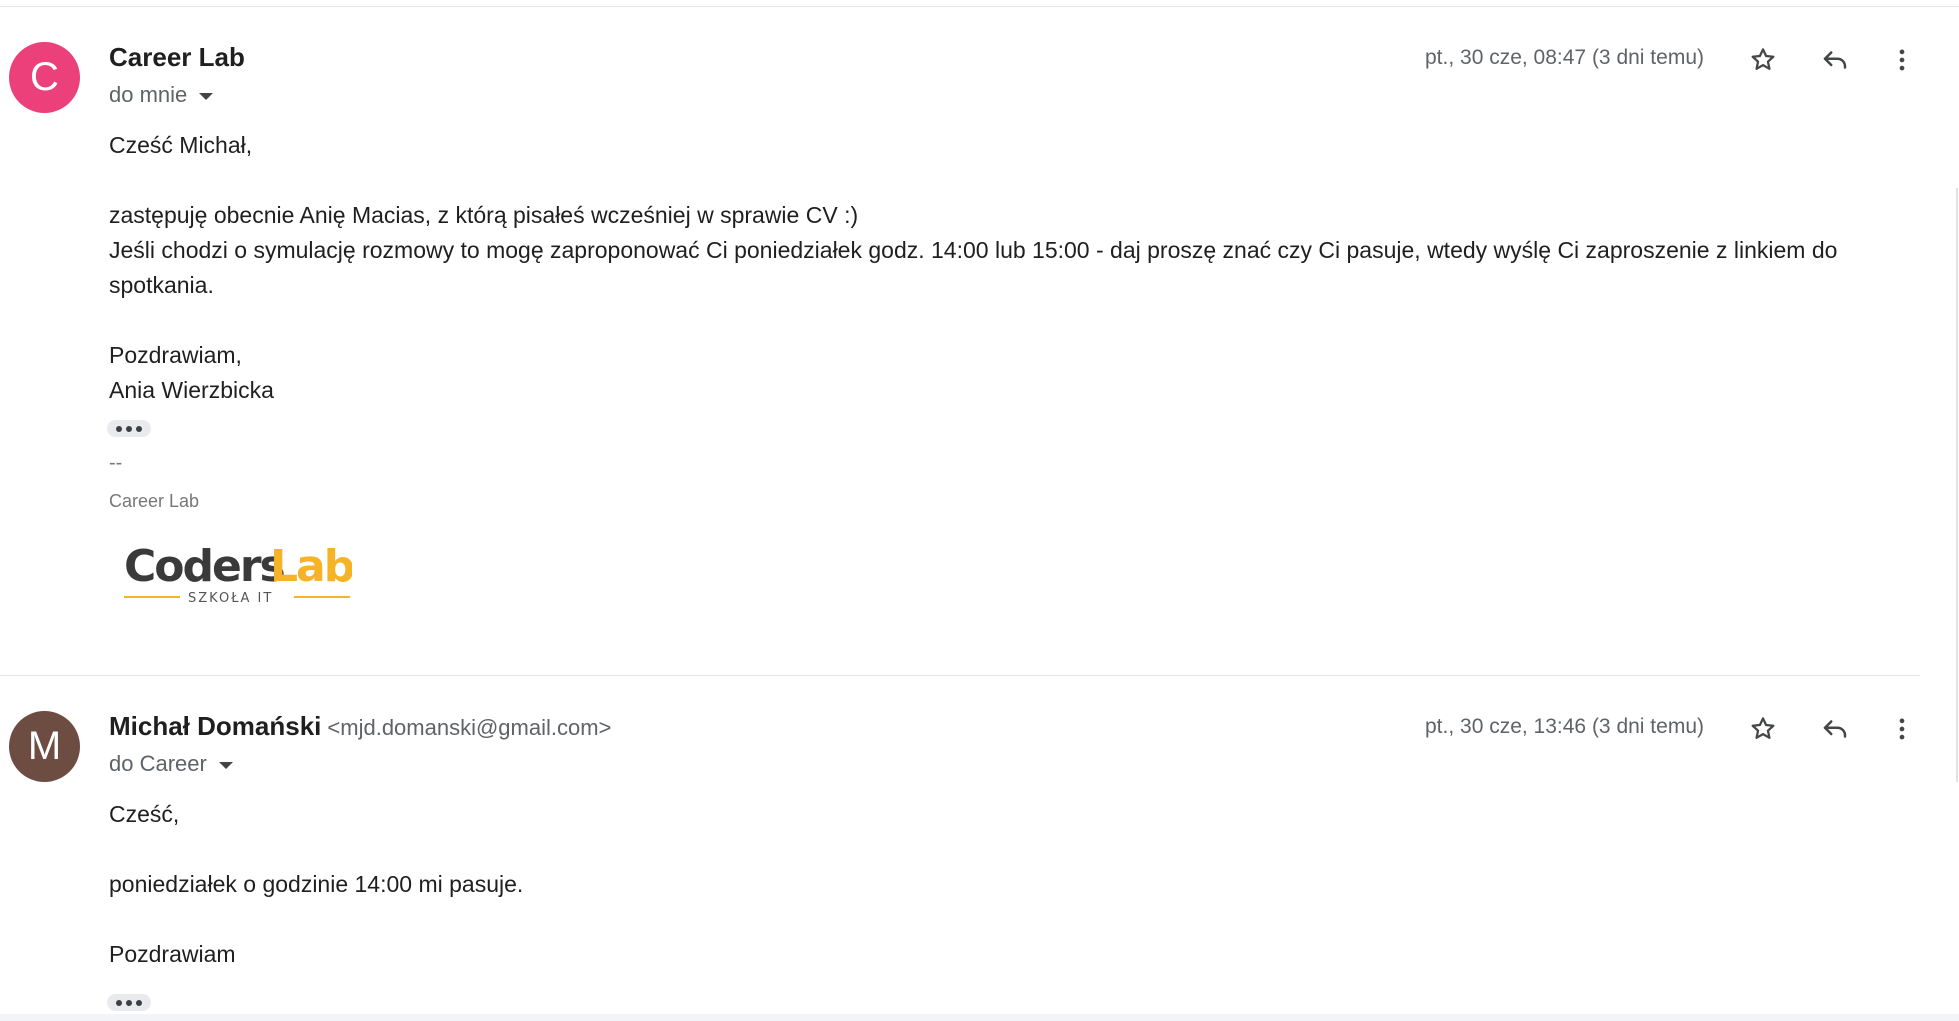  What do you see at coordinates (1564, 57) in the screenshot?
I see `message-date: pt., 30 cze, 08:47 (3 dni temu)` at bounding box center [1564, 57].